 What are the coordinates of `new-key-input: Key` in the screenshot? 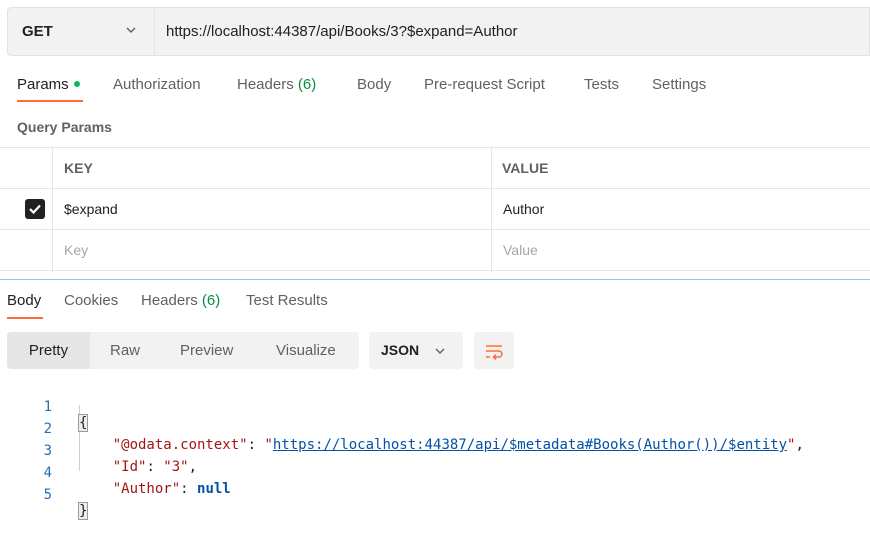 It's located at (76, 250).